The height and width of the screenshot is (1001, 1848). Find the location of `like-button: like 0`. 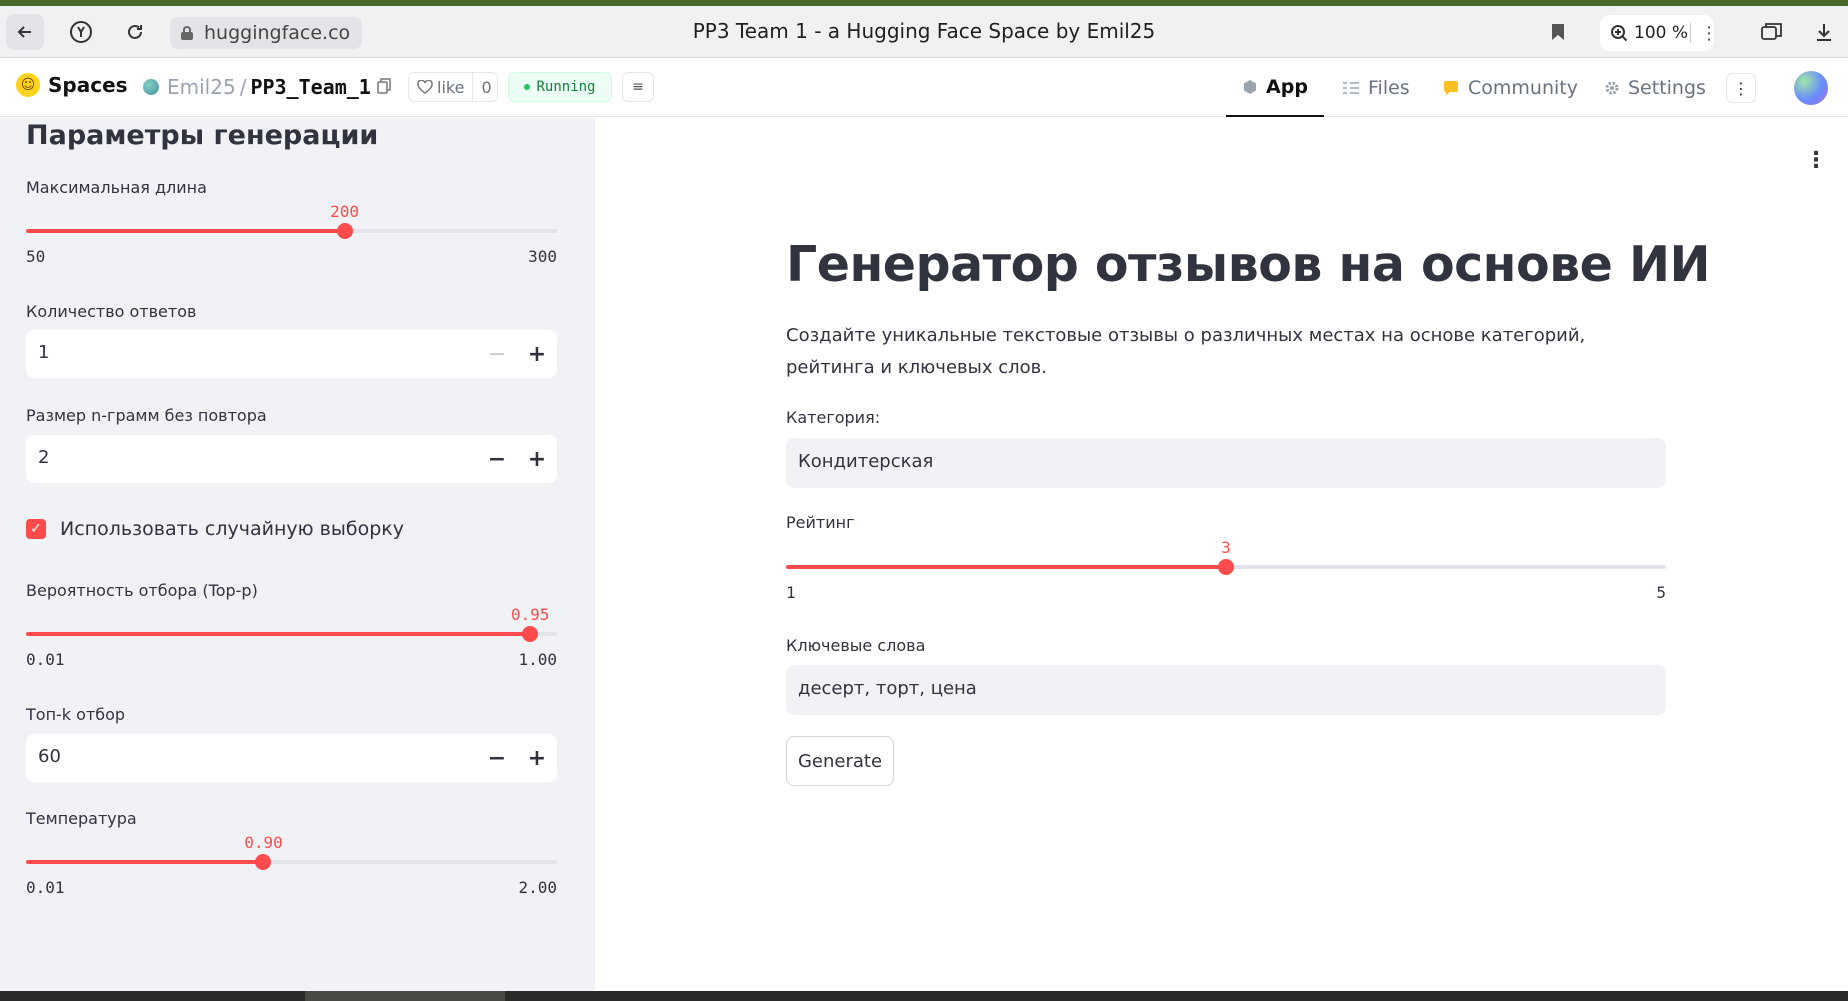

like-button: like 0 is located at coordinates (453, 87).